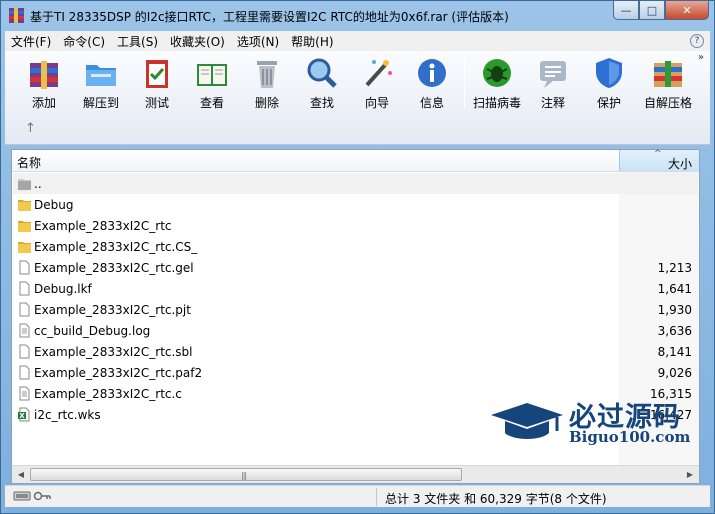 The height and width of the screenshot is (514, 715). Describe the element at coordinates (679, 164) in the screenshot. I see `column-size-label: 大小` at that location.